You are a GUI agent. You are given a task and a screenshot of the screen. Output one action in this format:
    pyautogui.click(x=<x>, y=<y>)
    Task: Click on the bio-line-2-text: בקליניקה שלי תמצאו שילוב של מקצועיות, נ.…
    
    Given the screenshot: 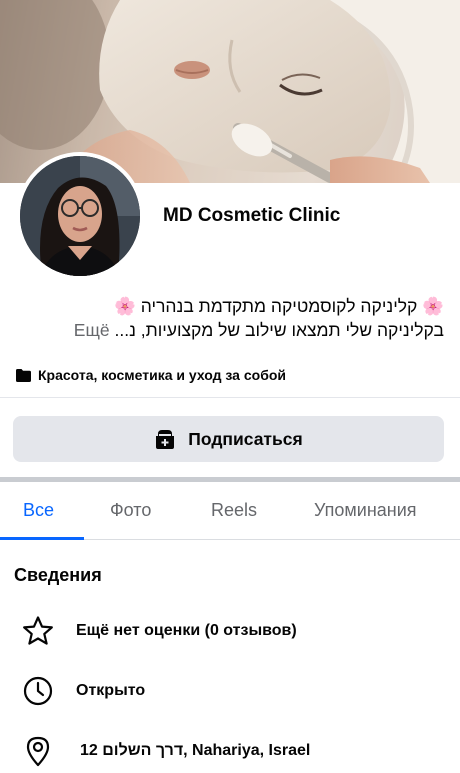 What is the action you would take?
    pyautogui.click(x=279, y=330)
    